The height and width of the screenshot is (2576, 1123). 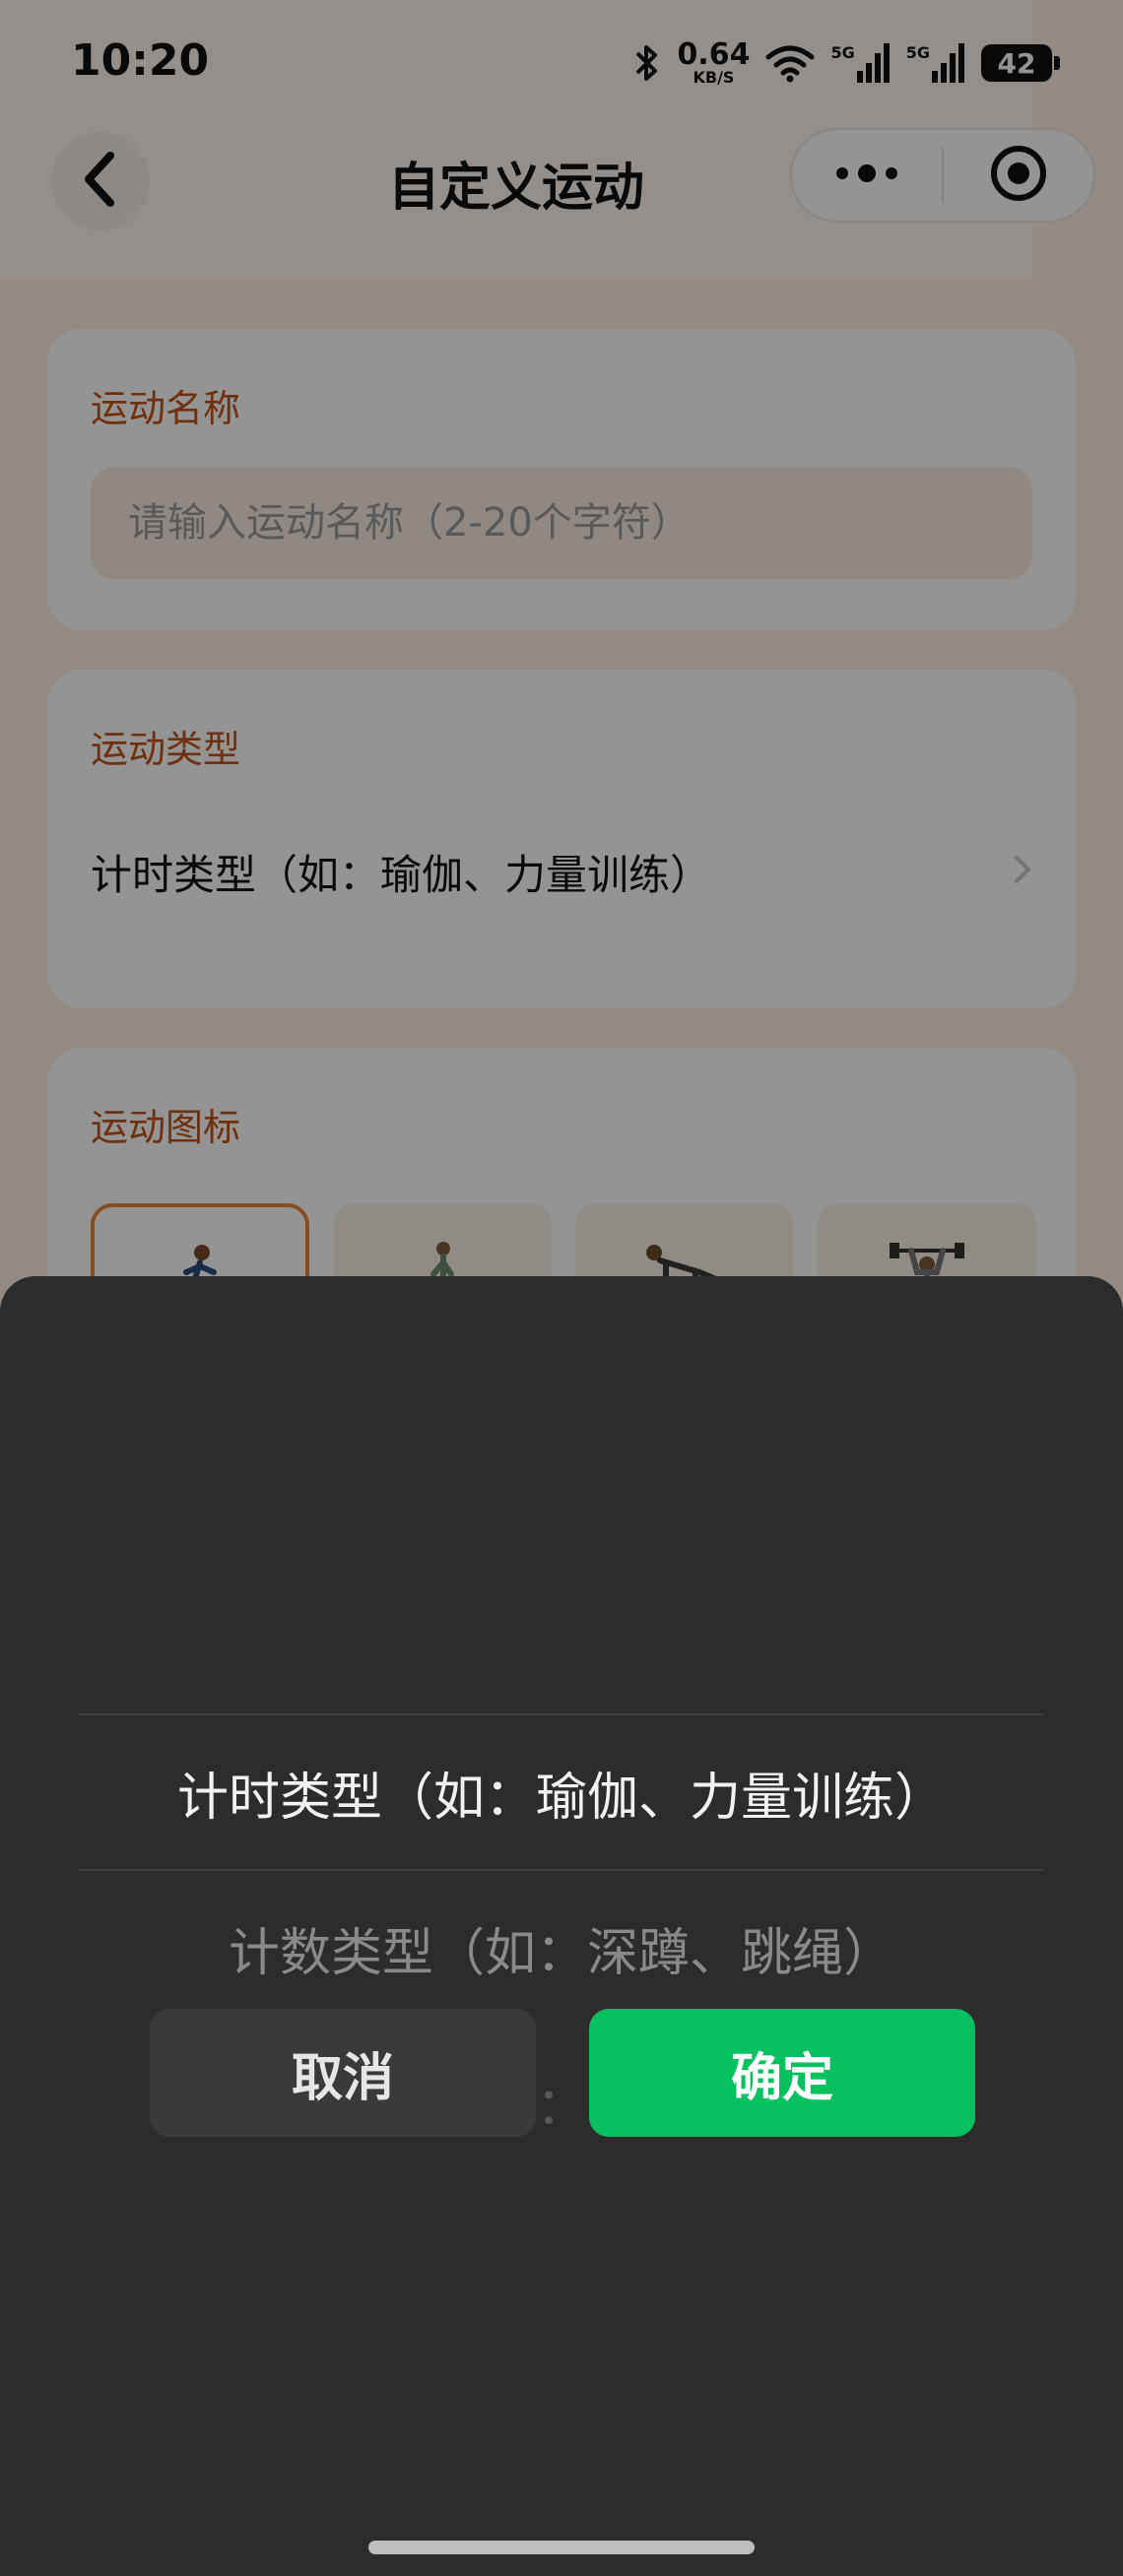 I want to click on cancel-button: 取消, so click(x=343, y=2073).